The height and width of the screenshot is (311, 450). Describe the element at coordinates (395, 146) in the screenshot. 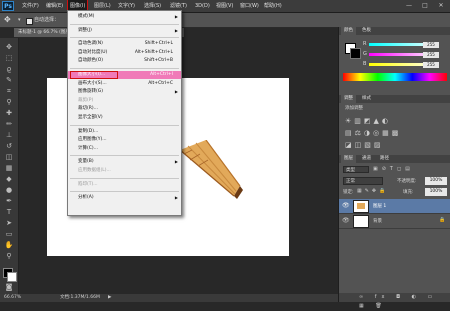

I see `adjustment-icons-row-3: ◪◫▧▨` at that location.